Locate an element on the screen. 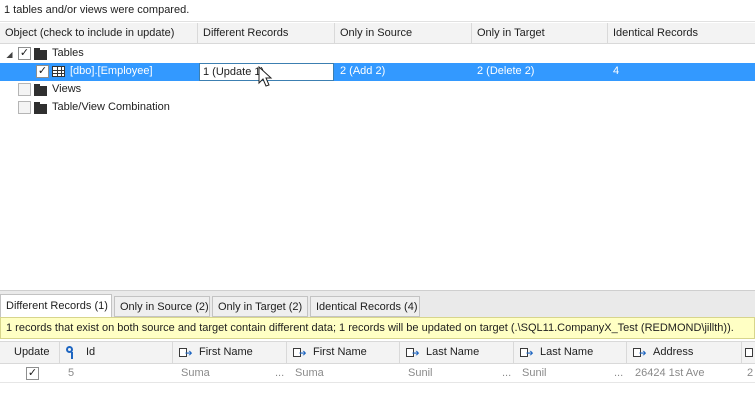 The width and height of the screenshot is (755, 408). comparison-status: 1 tables and/or views were compared. is located at coordinates (377, 11).